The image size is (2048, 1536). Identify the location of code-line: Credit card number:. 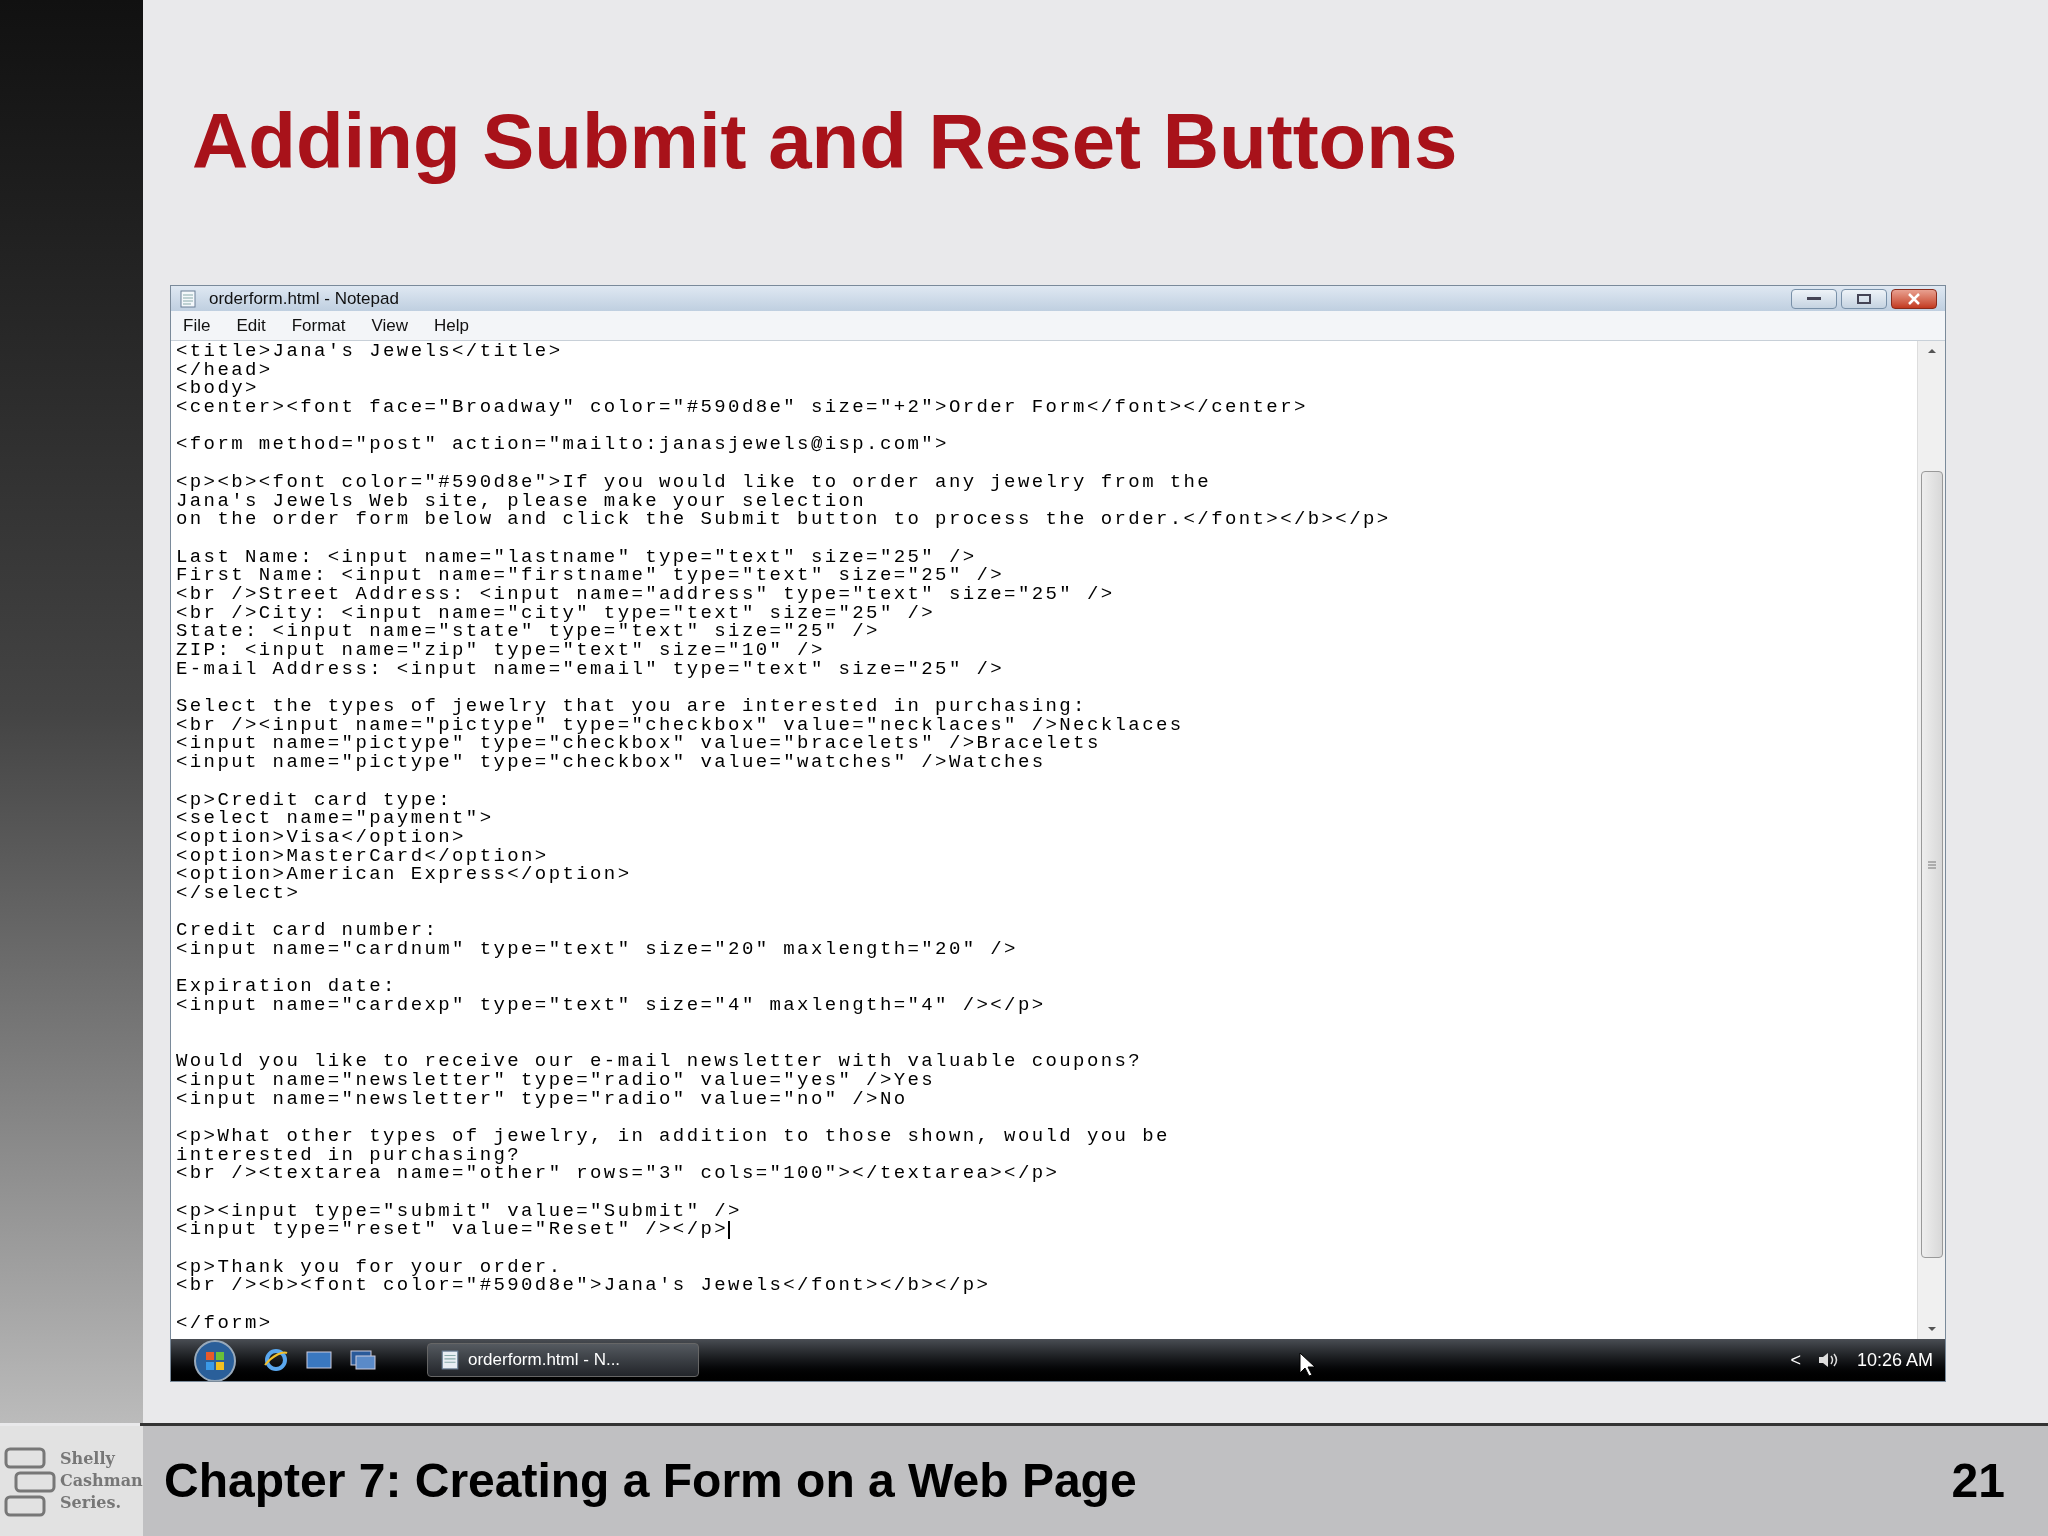
(307, 930).